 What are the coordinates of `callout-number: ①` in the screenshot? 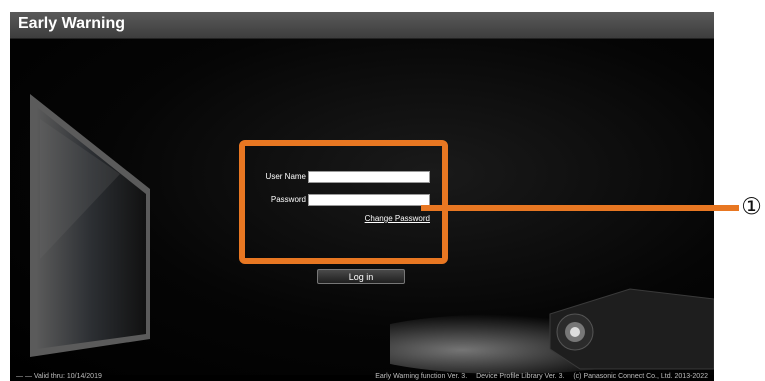 It's located at (751, 207).